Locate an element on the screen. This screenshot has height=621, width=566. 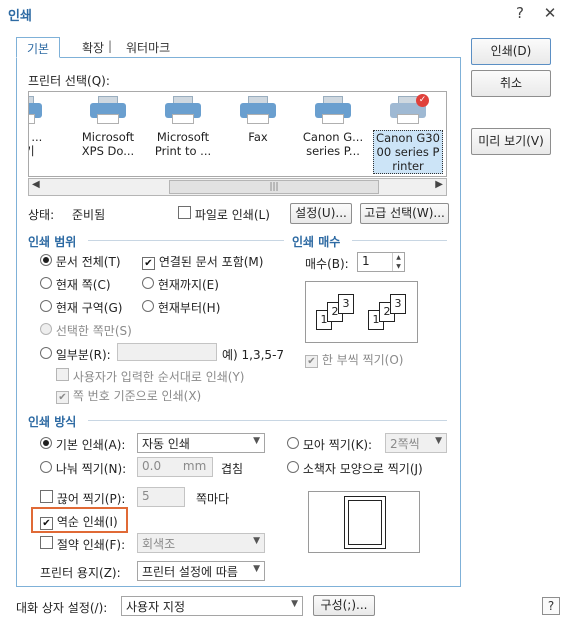
user-order-label: 사용자가 입력한 순서대로 인쇄(Y) is located at coordinates (158, 377).